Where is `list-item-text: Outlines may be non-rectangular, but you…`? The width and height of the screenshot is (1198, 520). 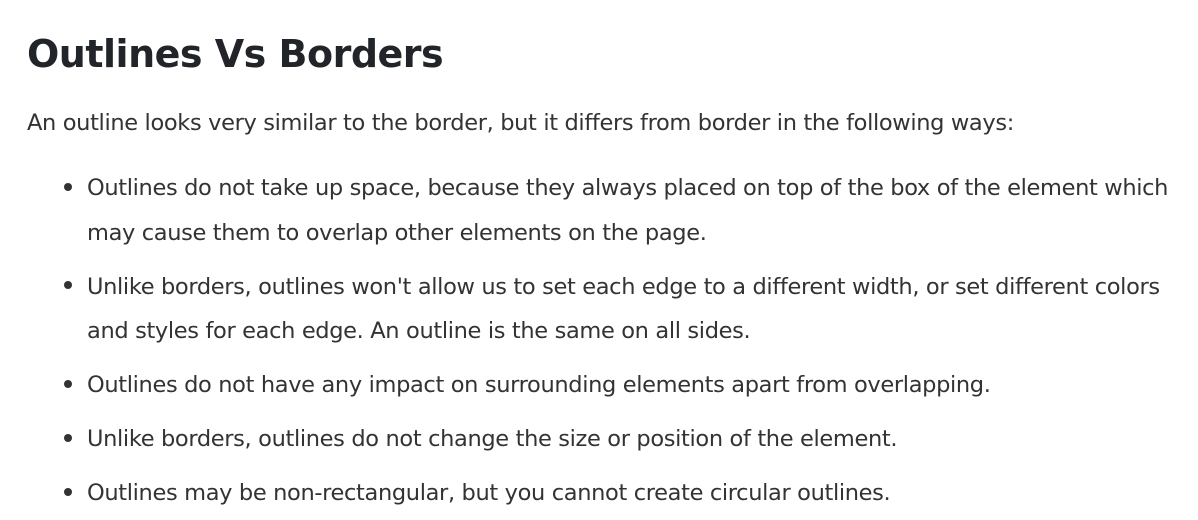 list-item-text: Outlines may be non-rectangular, but you… is located at coordinates (489, 493).